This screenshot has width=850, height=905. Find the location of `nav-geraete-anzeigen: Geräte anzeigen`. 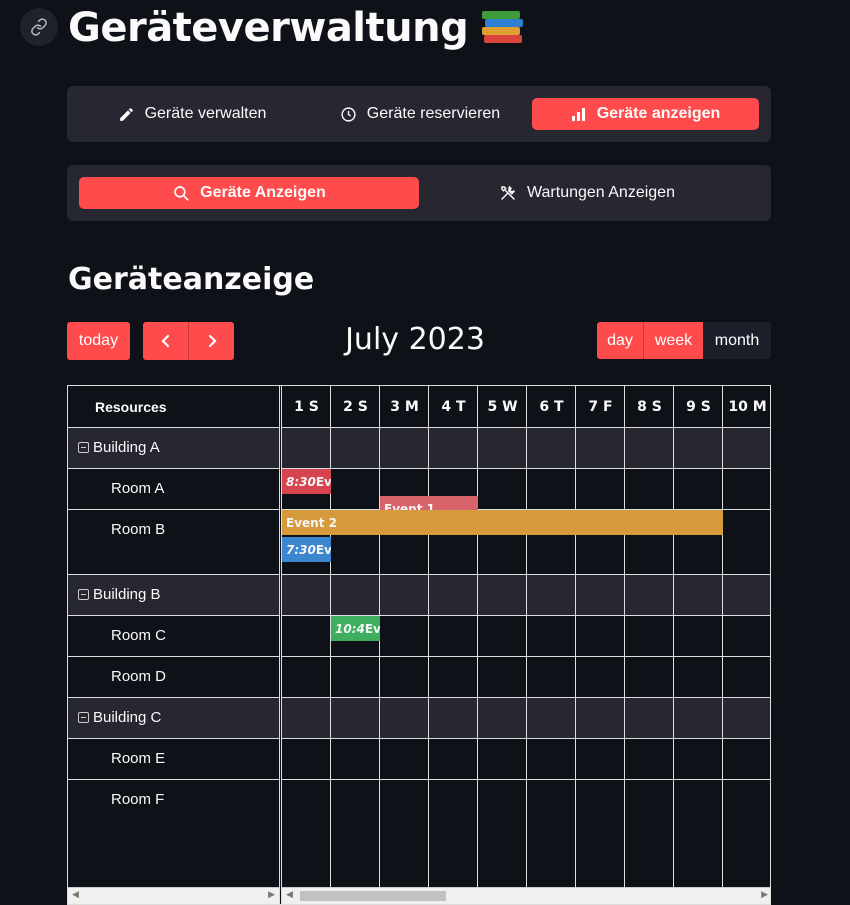

nav-geraete-anzeigen: Geräte anzeigen is located at coordinates (645, 114).